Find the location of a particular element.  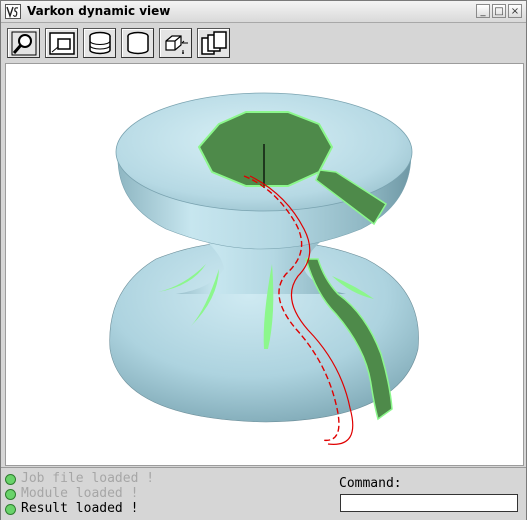

light-direction-icon is located at coordinates (176, 44).